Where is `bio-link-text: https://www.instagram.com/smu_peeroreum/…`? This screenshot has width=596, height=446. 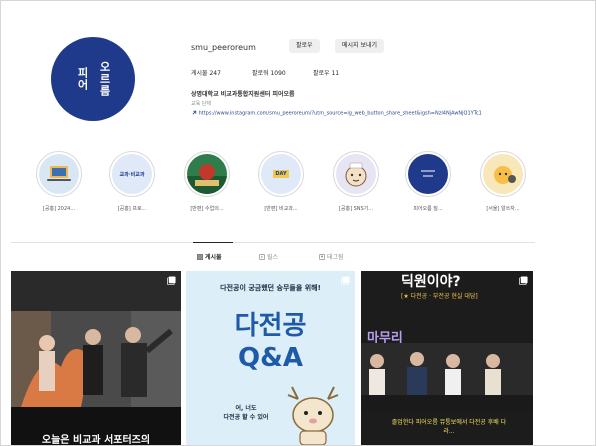 bio-link-text: https://www.instagram.com/smu_peeroreum/… is located at coordinates (340, 113).